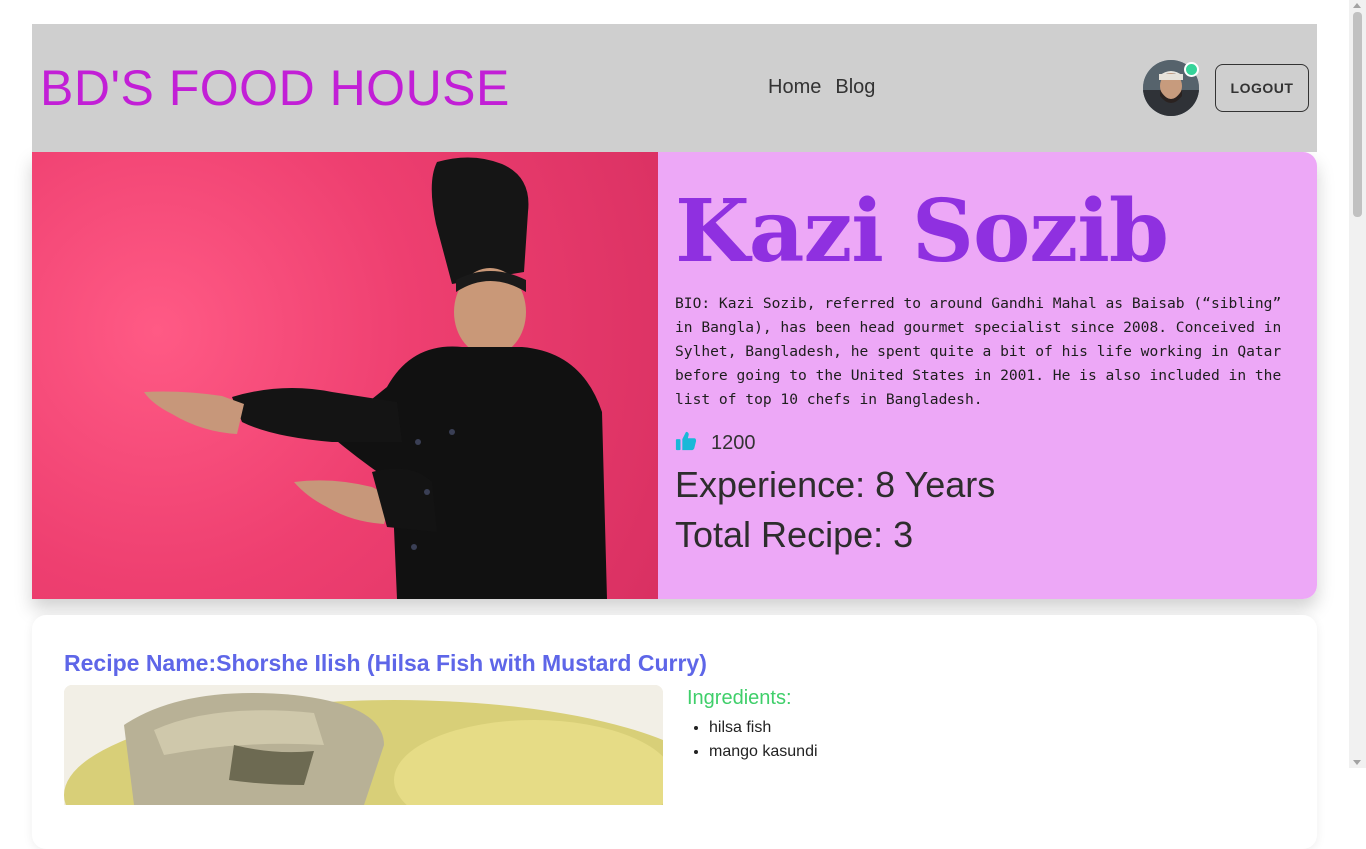 The image size is (1366, 849). Describe the element at coordinates (821, 87) in the screenshot. I see `nav-links: Home Blog` at that location.